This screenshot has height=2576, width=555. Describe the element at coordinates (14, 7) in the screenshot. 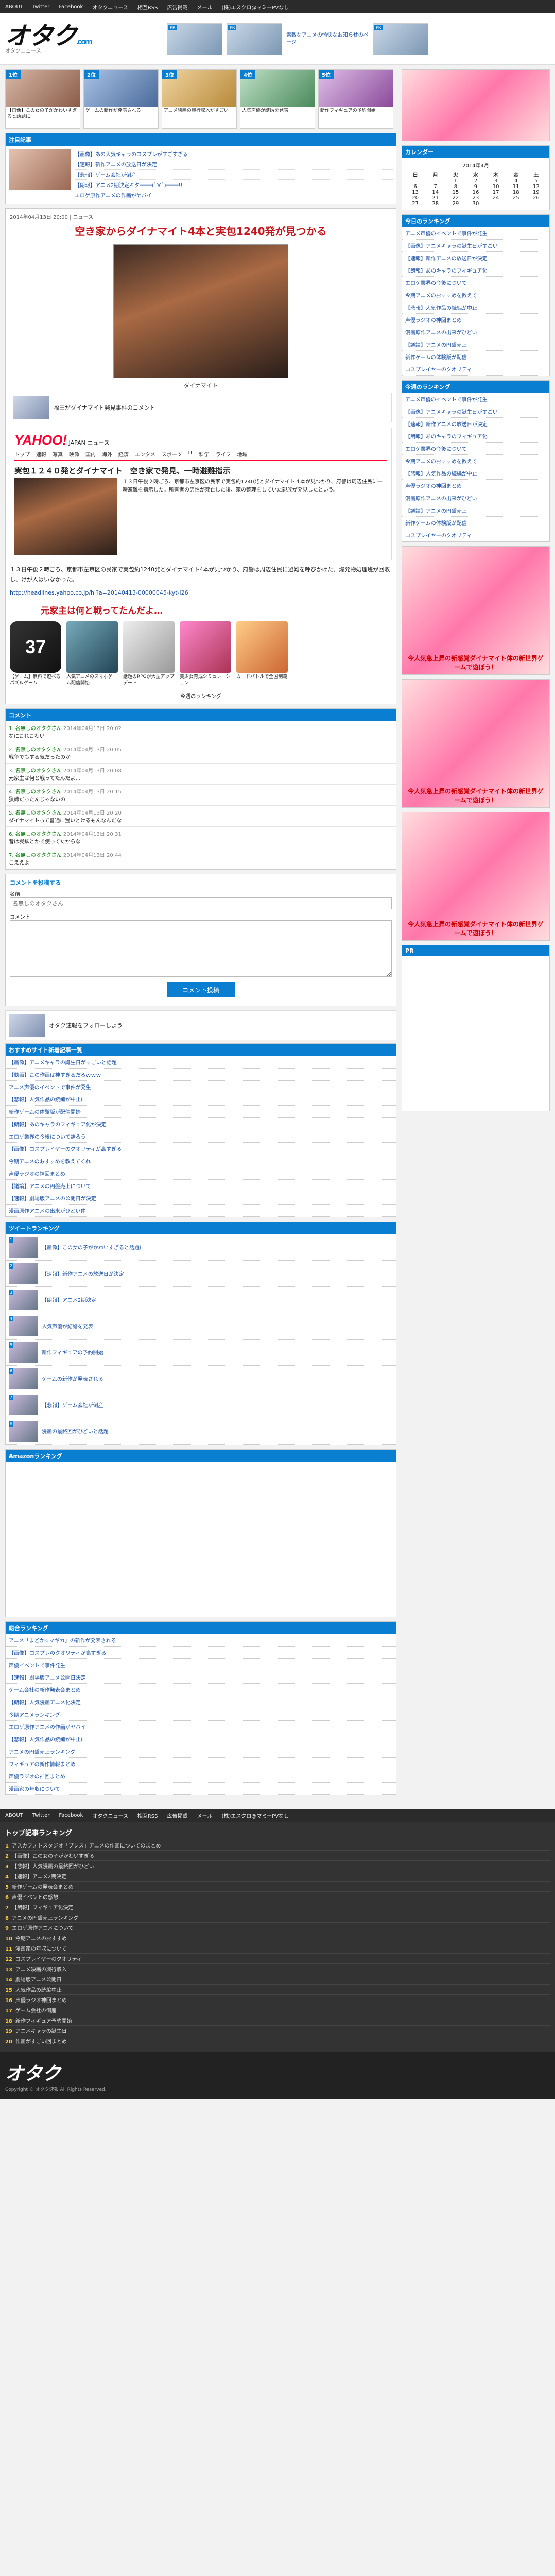

I see `topbar-link-0: ABOUT` at that location.